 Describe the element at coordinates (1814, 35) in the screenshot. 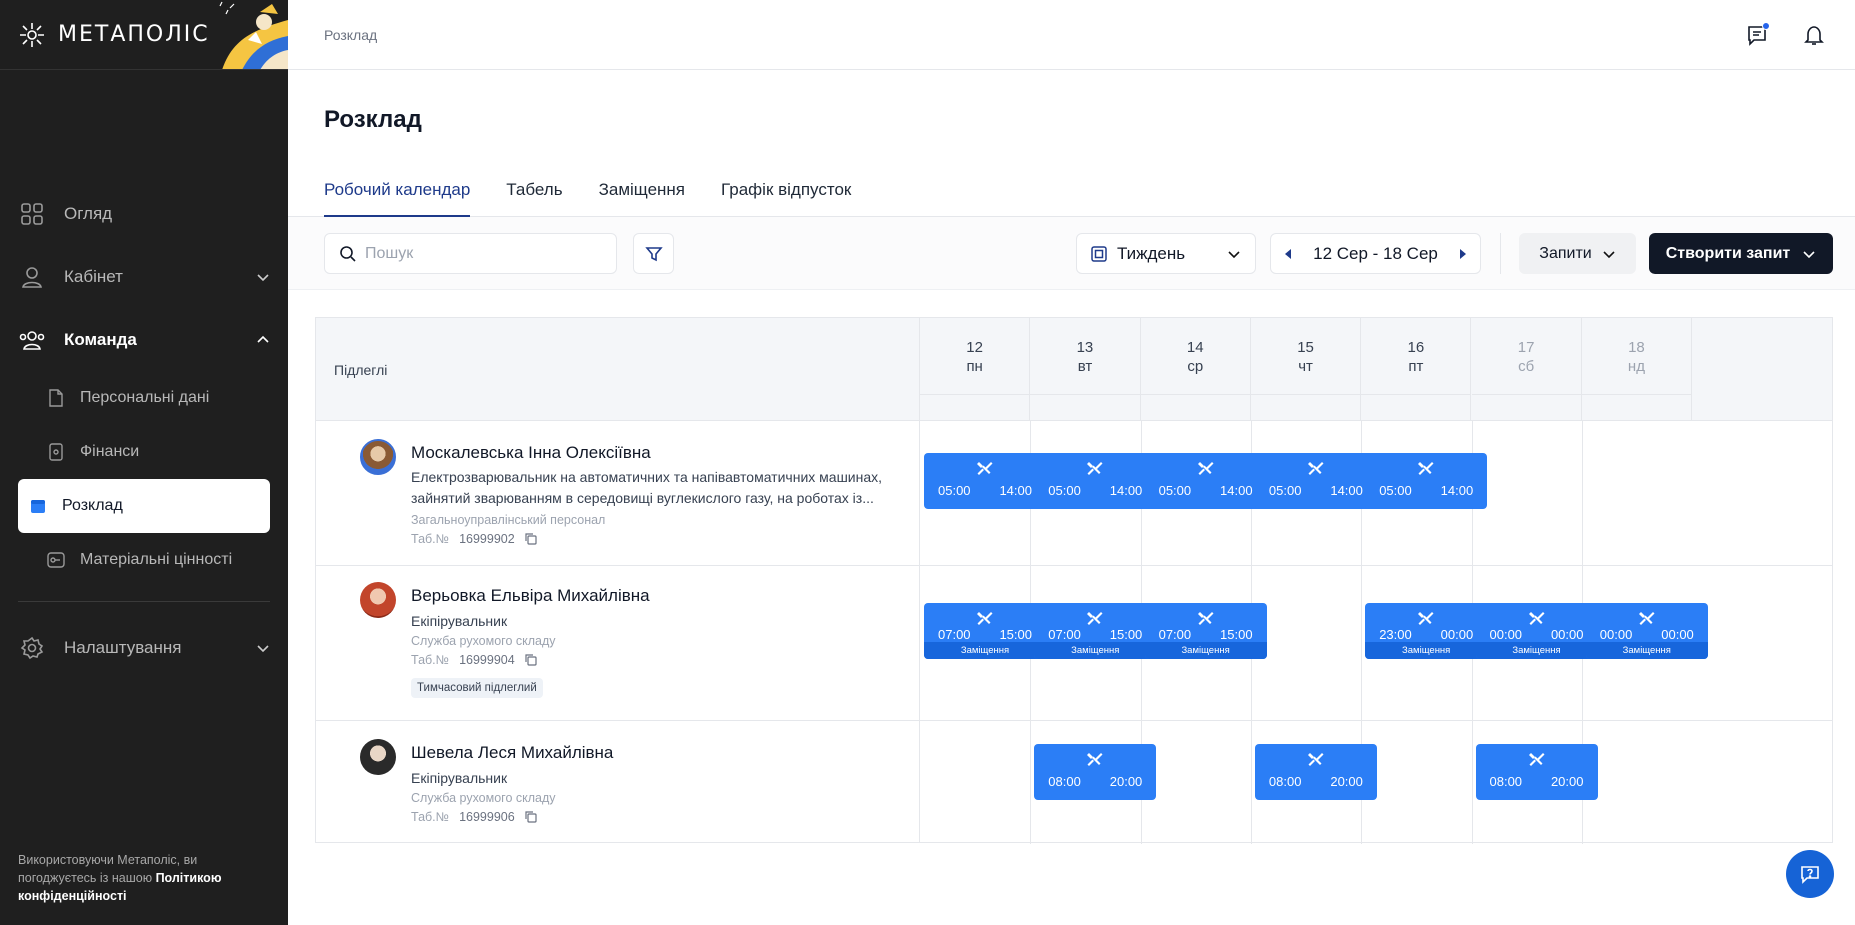

I see `notifications-button` at that location.